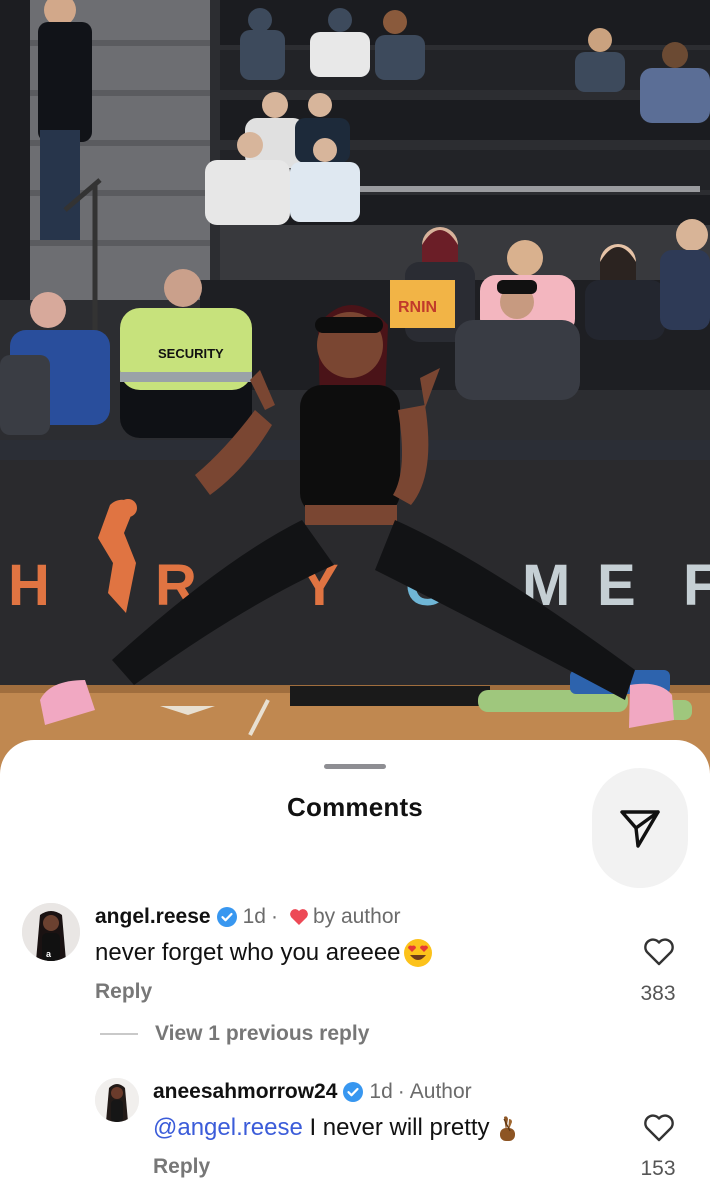 The width and height of the screenshot is (710, 1200). Describe the element at coordinates (417, 307) in the screenshot. I see `fan-sign-text: RNIN` at that location.